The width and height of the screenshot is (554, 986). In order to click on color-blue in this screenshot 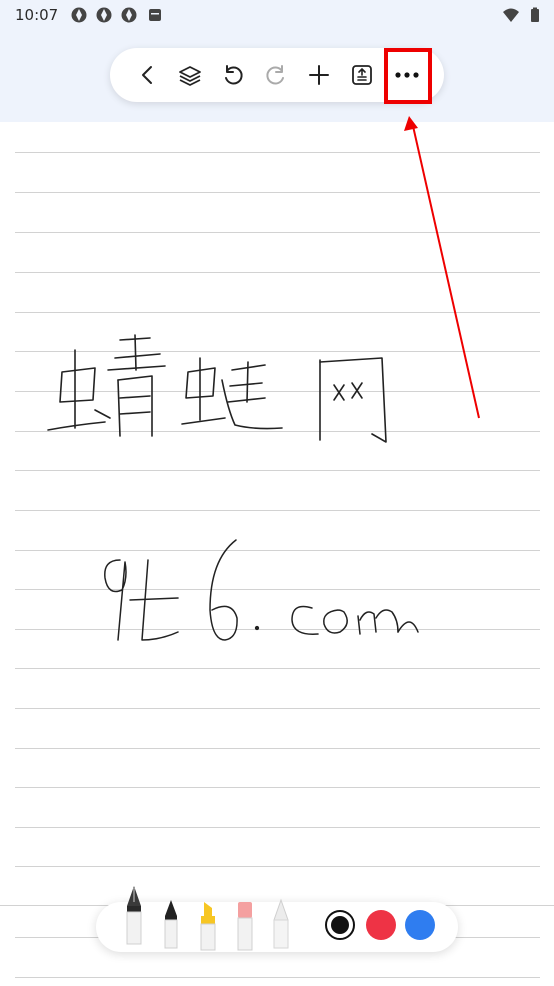, I will do `click(420, 925)`.